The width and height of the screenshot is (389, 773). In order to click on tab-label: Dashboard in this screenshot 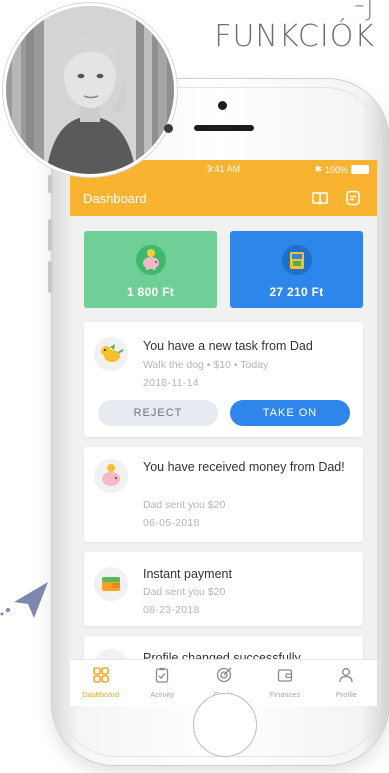, I will do `click(101, 694)`.